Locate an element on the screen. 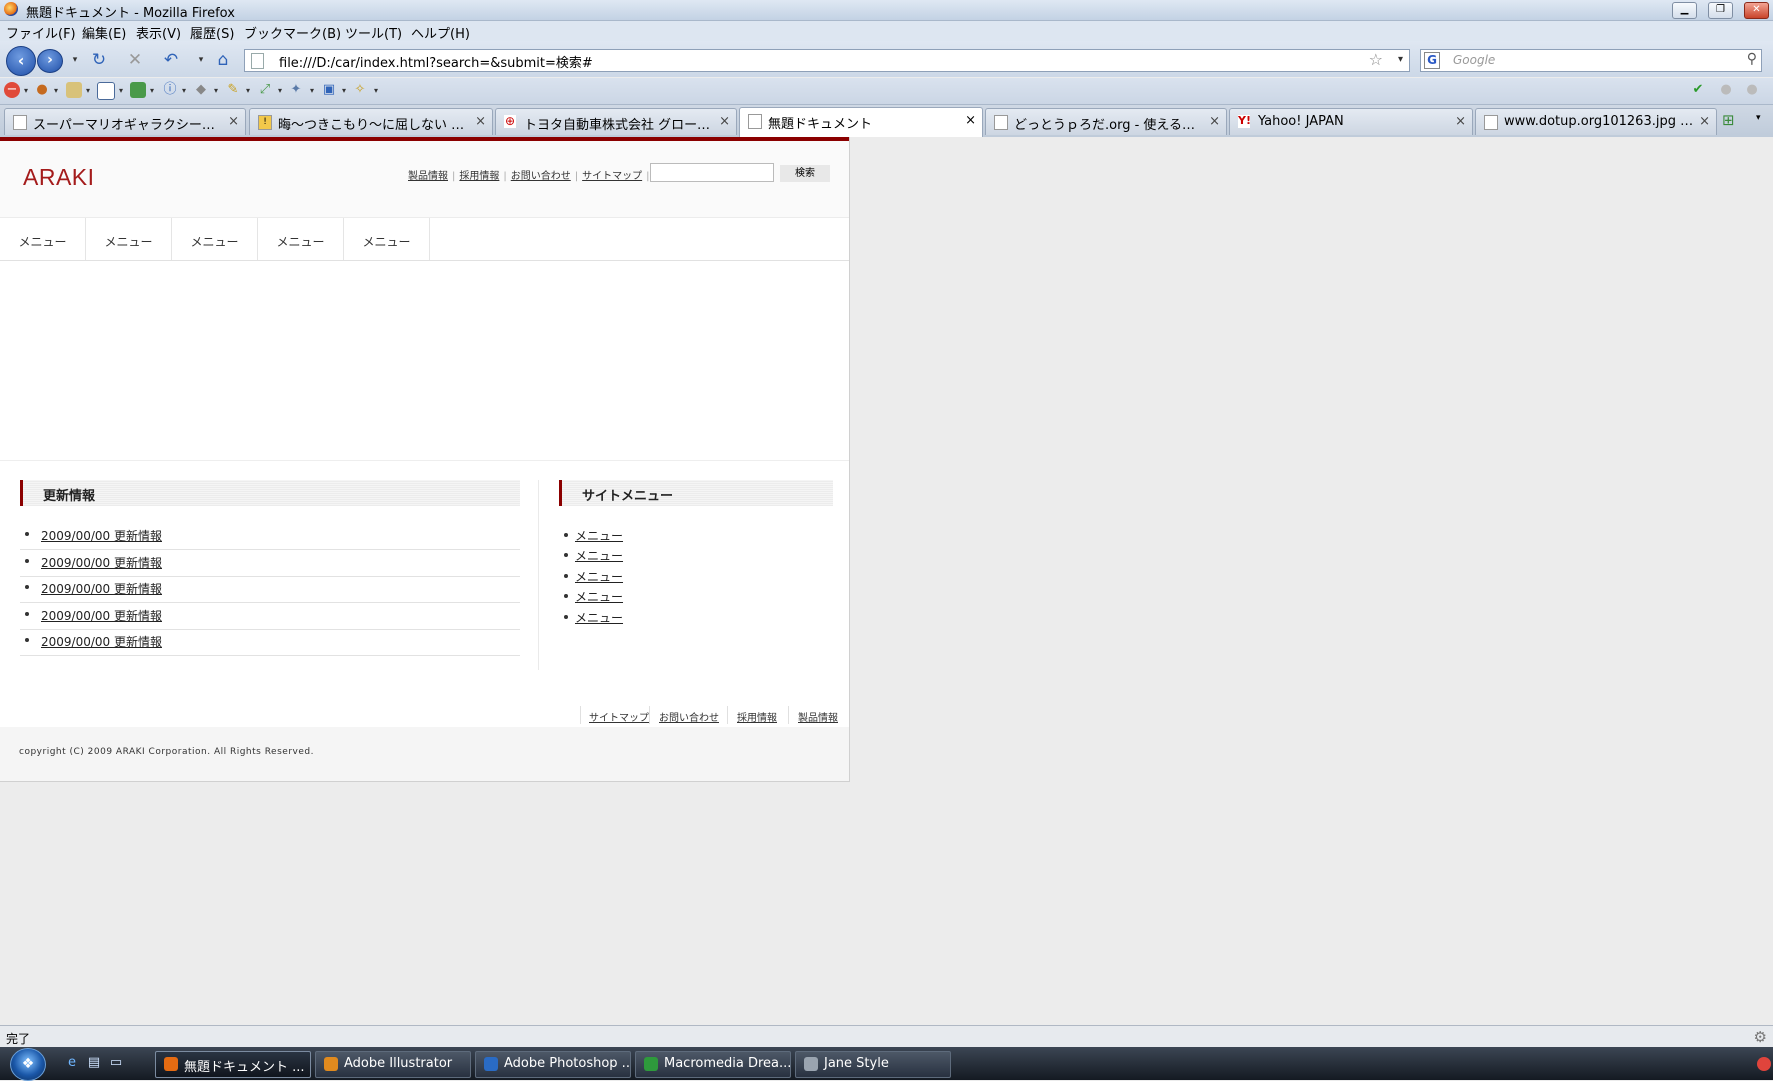 The height and width of the screenshot is (1081, 1773). forward-button: › is located at coordinates (50, 61).